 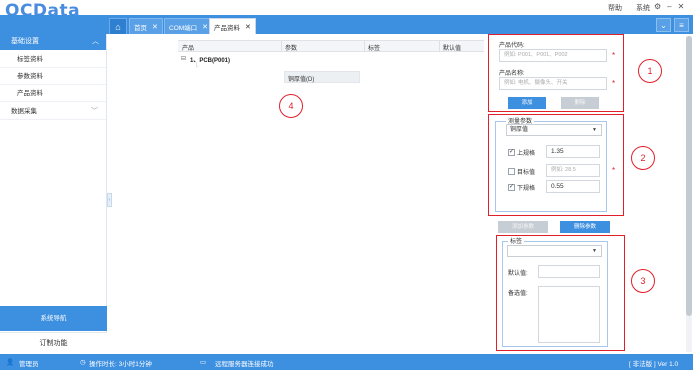 I want to click on home-tab: ⌂, so click(x=118, y=26).